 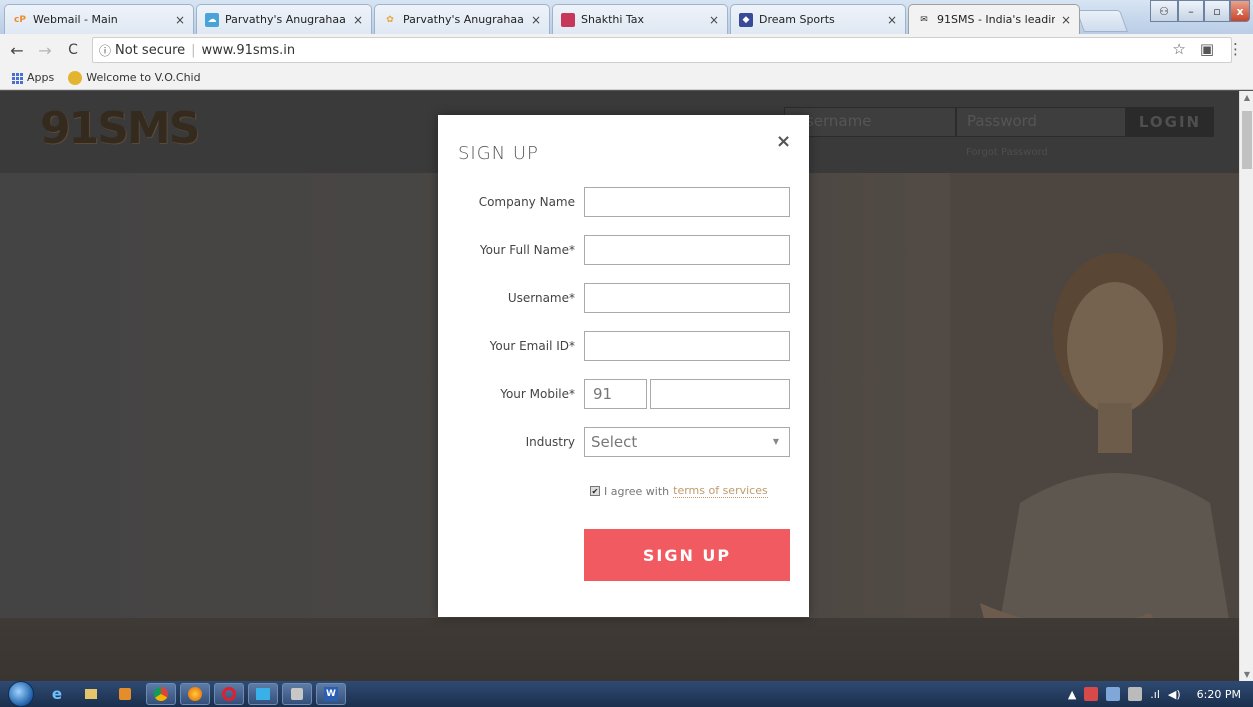 I want to click on fullname-label: Your Full Name*, so click(x=527, y=250).